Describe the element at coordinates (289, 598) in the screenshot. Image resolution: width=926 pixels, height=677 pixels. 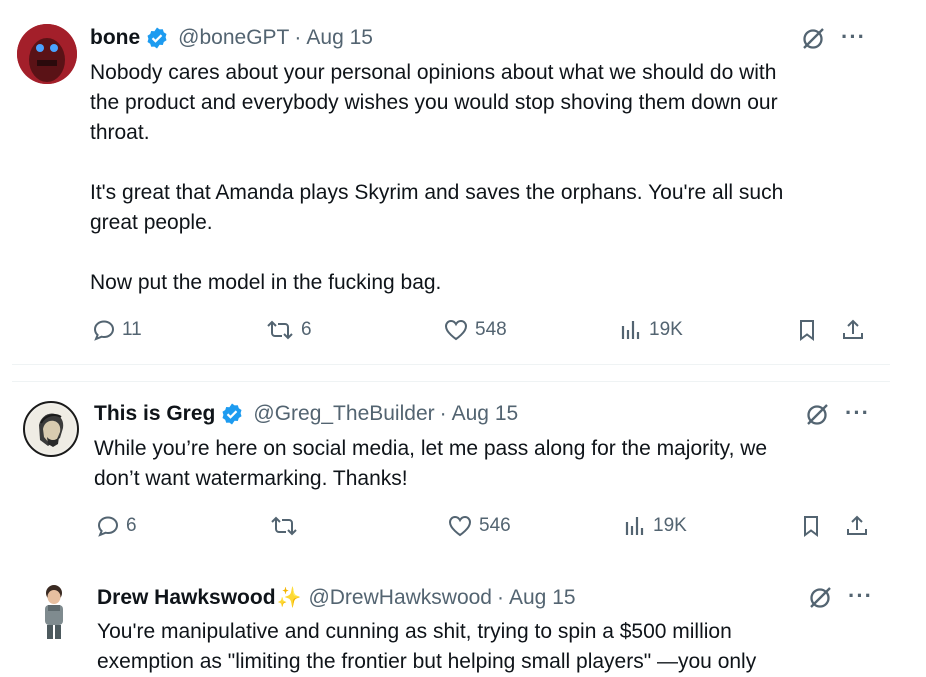
I see `sparkle-icon: ✨` at that location.